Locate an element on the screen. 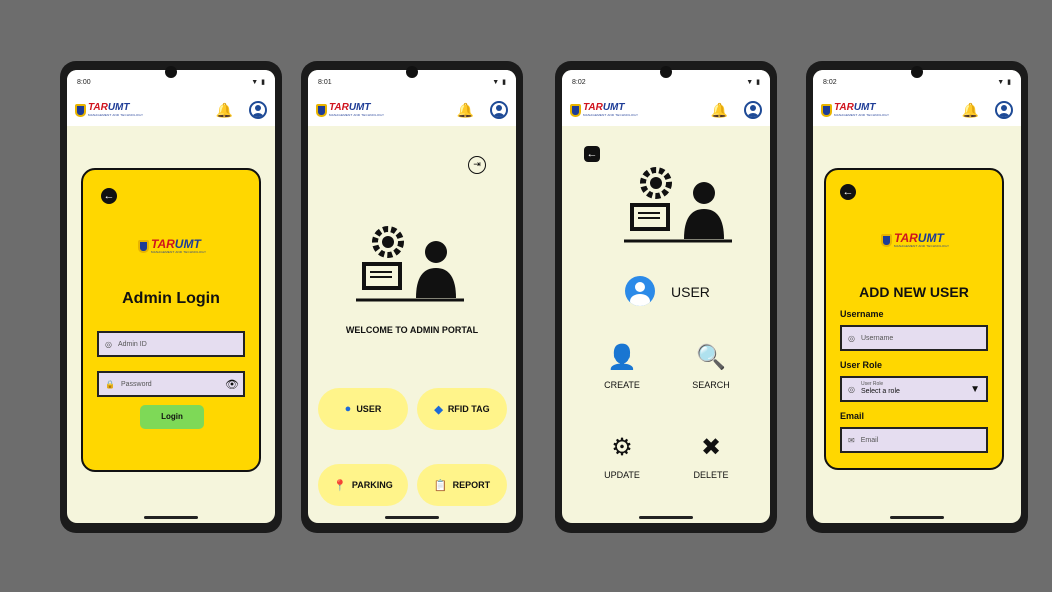  update-label: UPDATE is located at coordinates (622, 475).